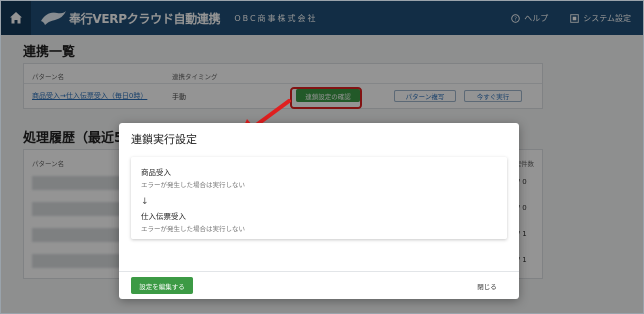  What do you see at coordinates (319, 271) in the screenshot?
I see `dialog-footer-divider` at bounding box center [319, 271].